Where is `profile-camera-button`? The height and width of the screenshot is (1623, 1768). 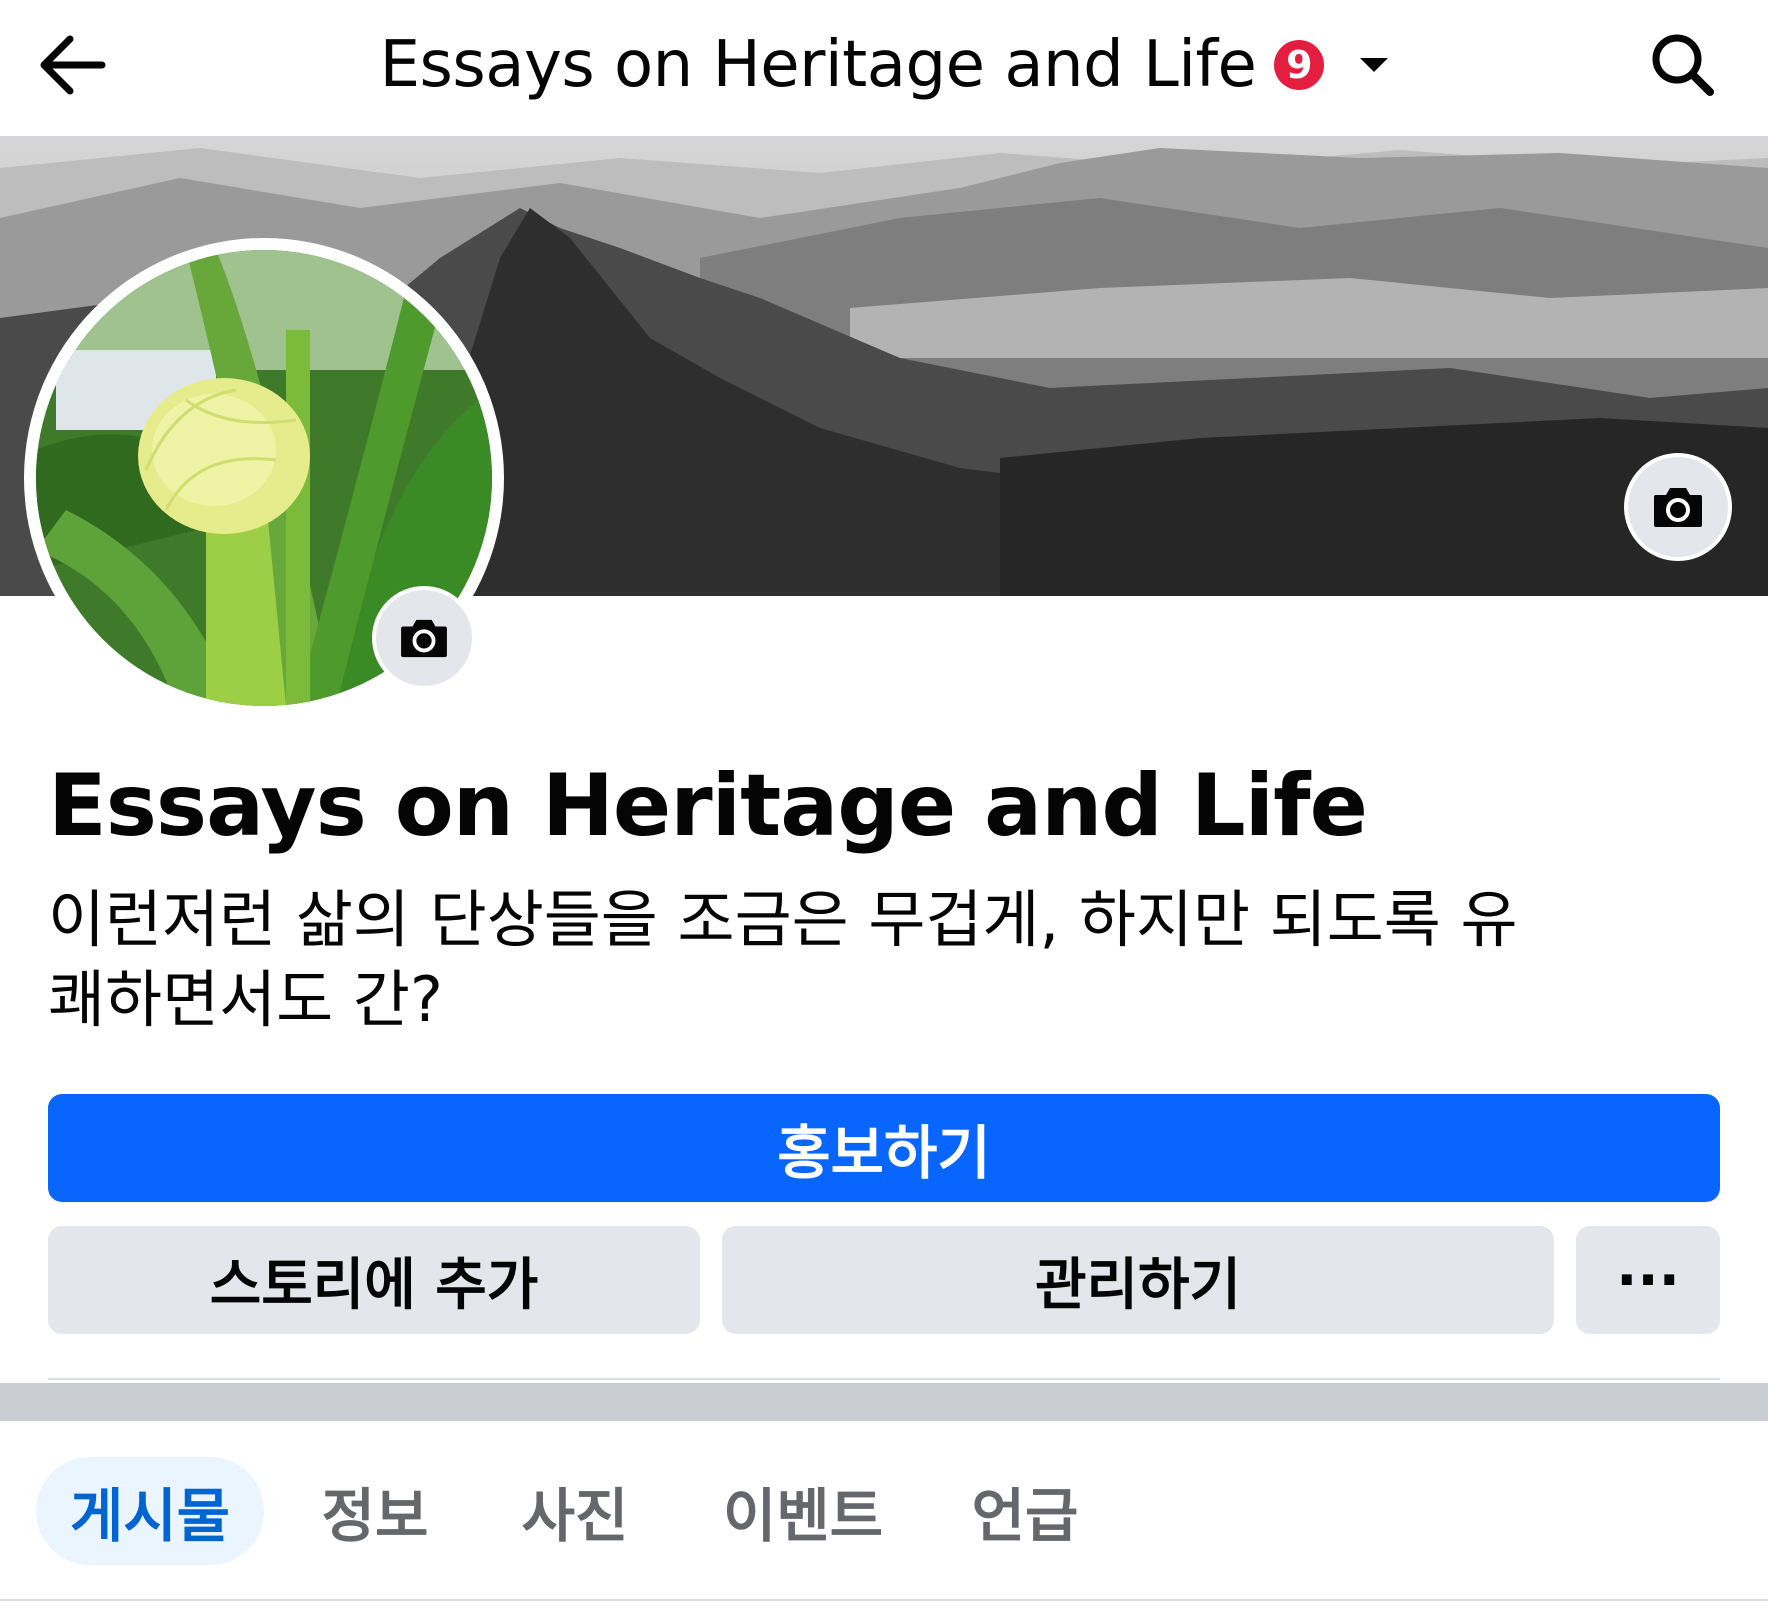 profile-camera-button is located at coordinates (424, 638).